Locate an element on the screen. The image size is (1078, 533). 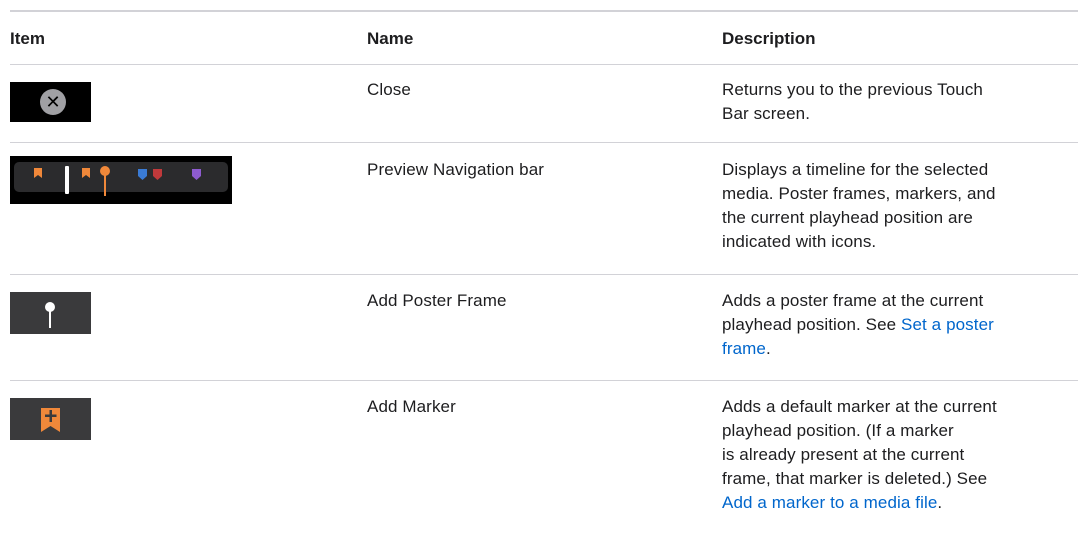
description-line: Adds a default marker at the current is located at coordinates (859, 406).